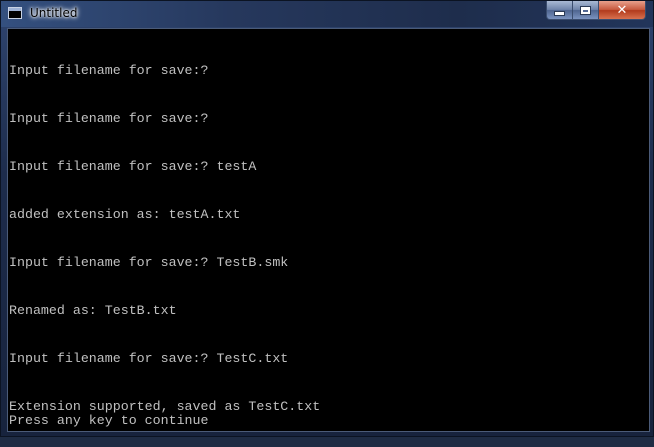 Image resolution: width=654 pixels, height=447 pixels. Describe the element at coordinates (93, 310) in the screenshot. I see `console-line: Renamed as: TestB.txt` at that location.